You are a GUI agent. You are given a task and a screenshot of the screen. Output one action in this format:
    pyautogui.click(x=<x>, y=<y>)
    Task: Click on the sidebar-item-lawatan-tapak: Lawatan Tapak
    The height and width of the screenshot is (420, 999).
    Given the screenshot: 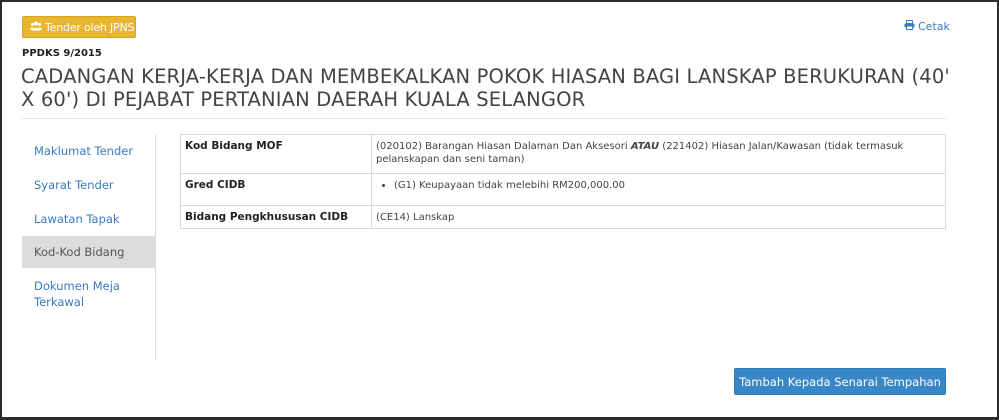 What is the action you would take?
    pyautogui.click(x=88, y=219)
    